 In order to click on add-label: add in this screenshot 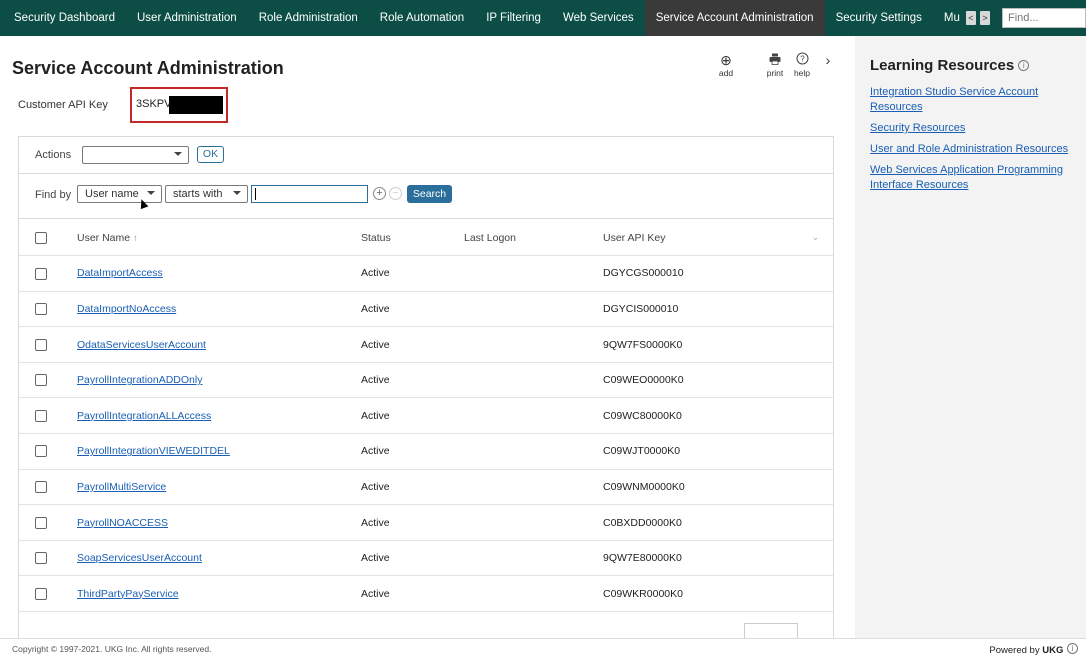, I will do `click(726, 73)`.